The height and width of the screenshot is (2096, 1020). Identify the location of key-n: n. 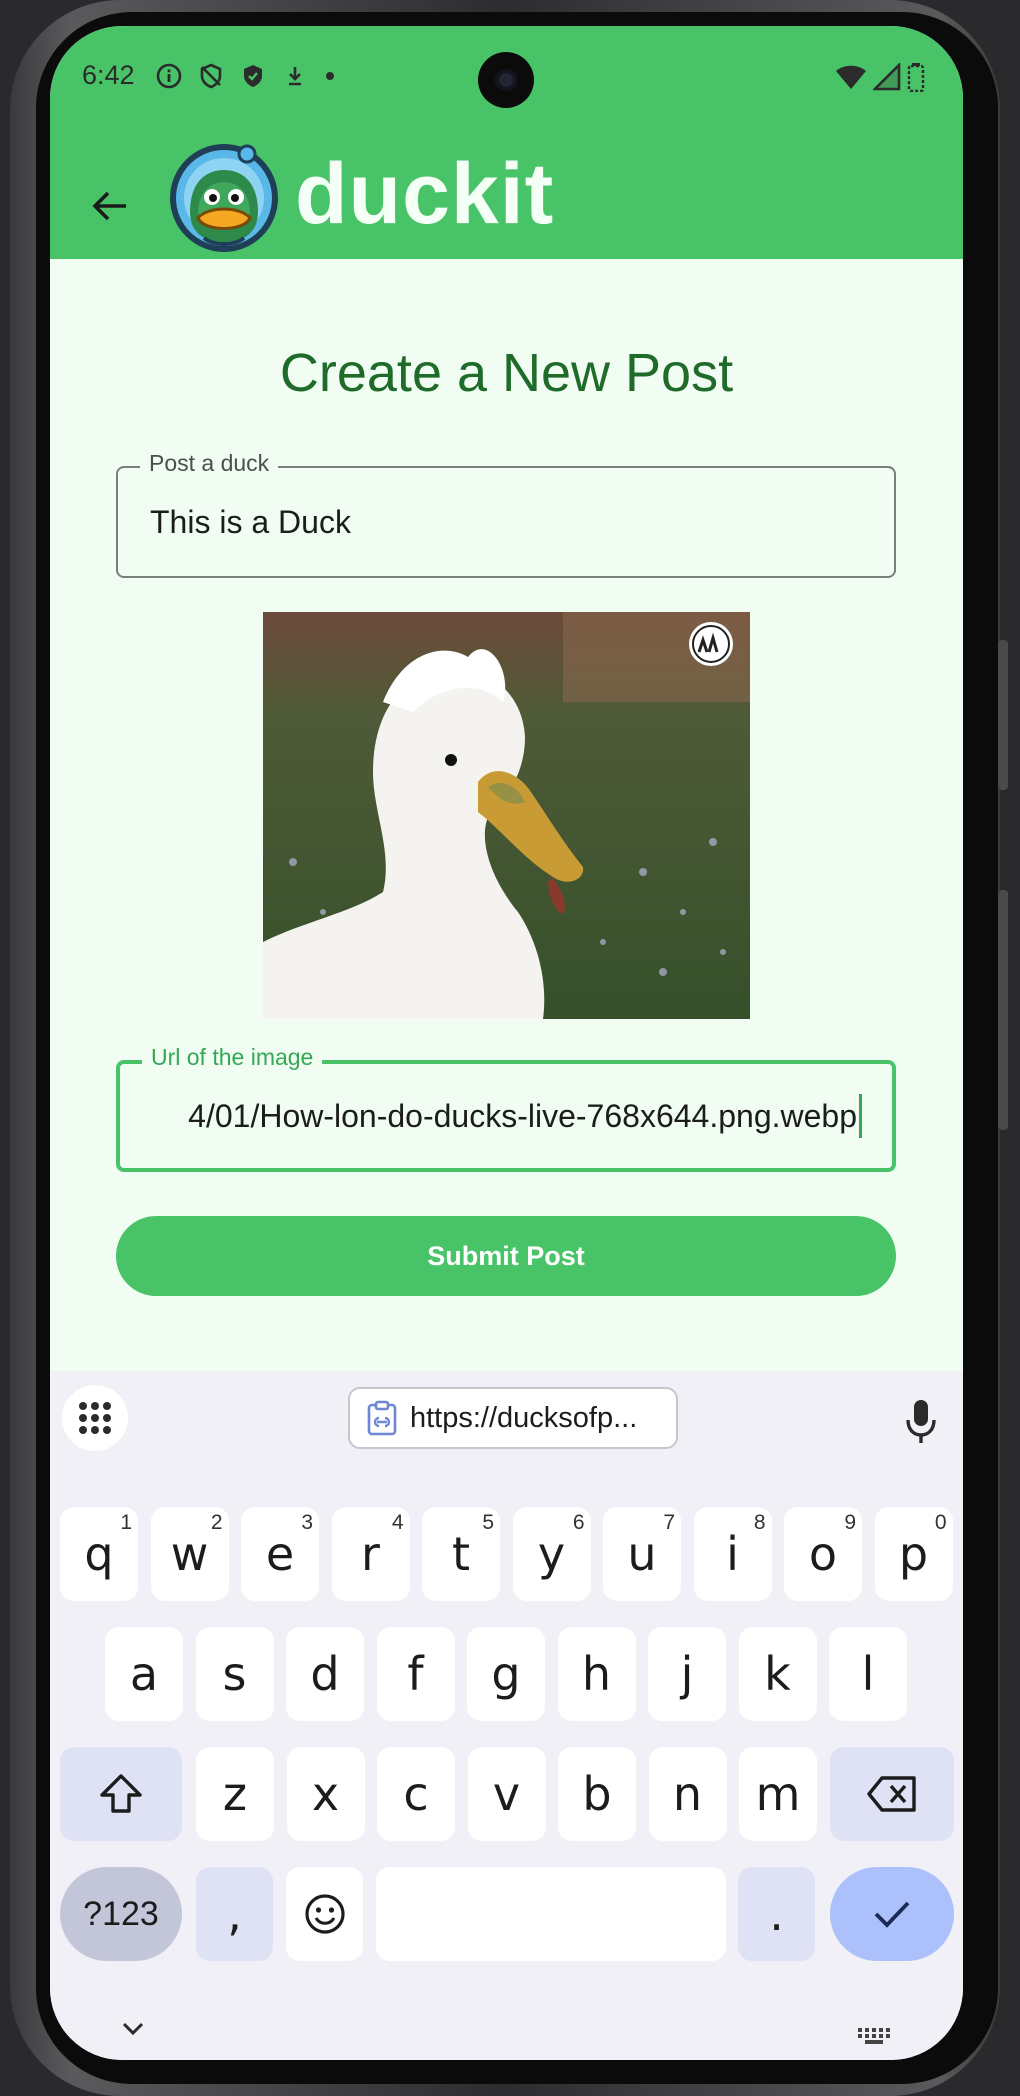
(687, 1794).